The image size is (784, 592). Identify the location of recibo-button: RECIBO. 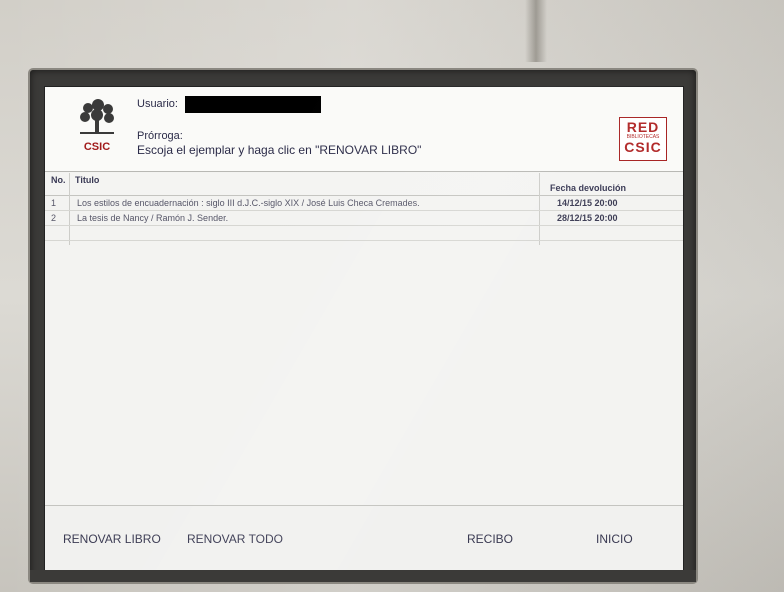
(490, 539).